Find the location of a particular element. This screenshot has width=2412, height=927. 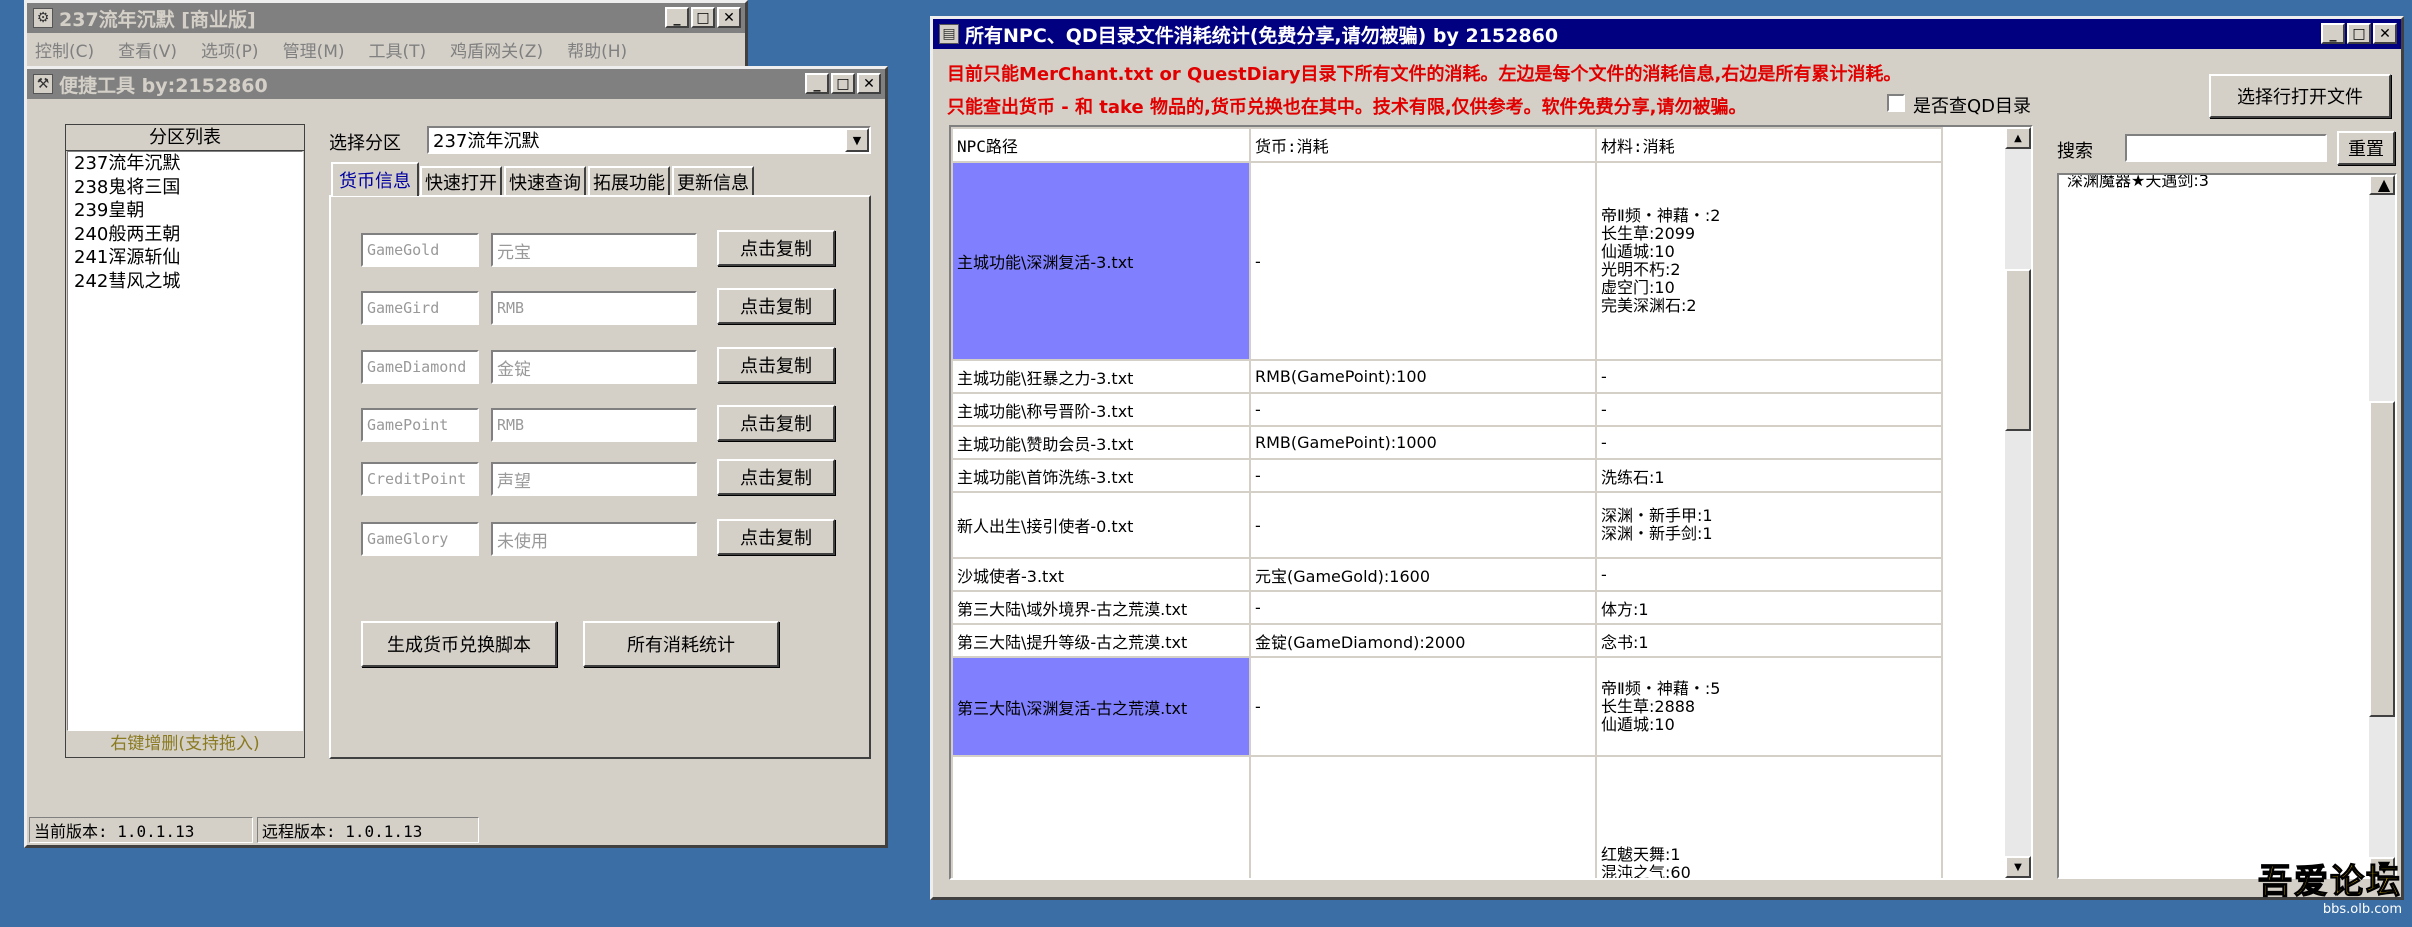

menu-view: 查看(V) is located at coordinates (147, 49).